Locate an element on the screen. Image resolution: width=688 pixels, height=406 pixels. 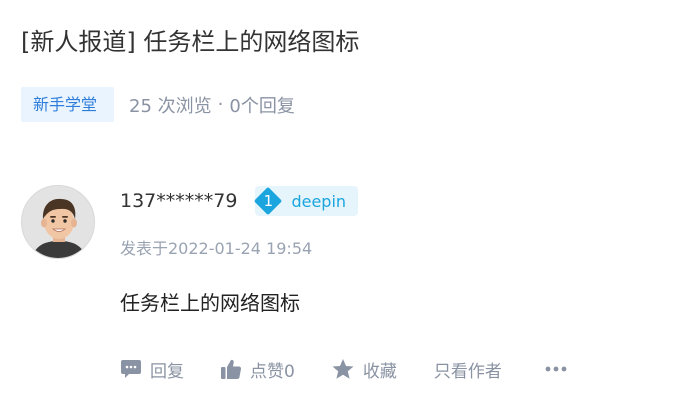
author-only-button: 只看作者 is located at coordinates (468, 369).